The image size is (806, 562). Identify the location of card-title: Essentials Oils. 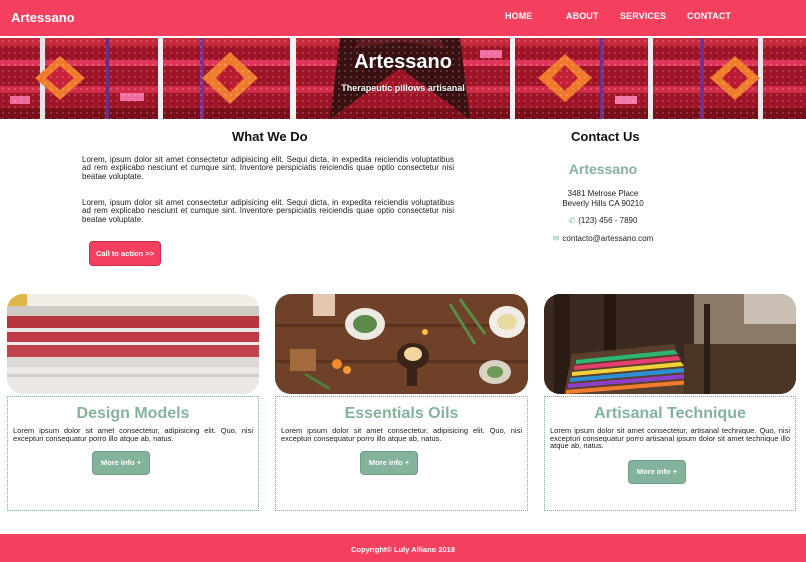
(401, 413).